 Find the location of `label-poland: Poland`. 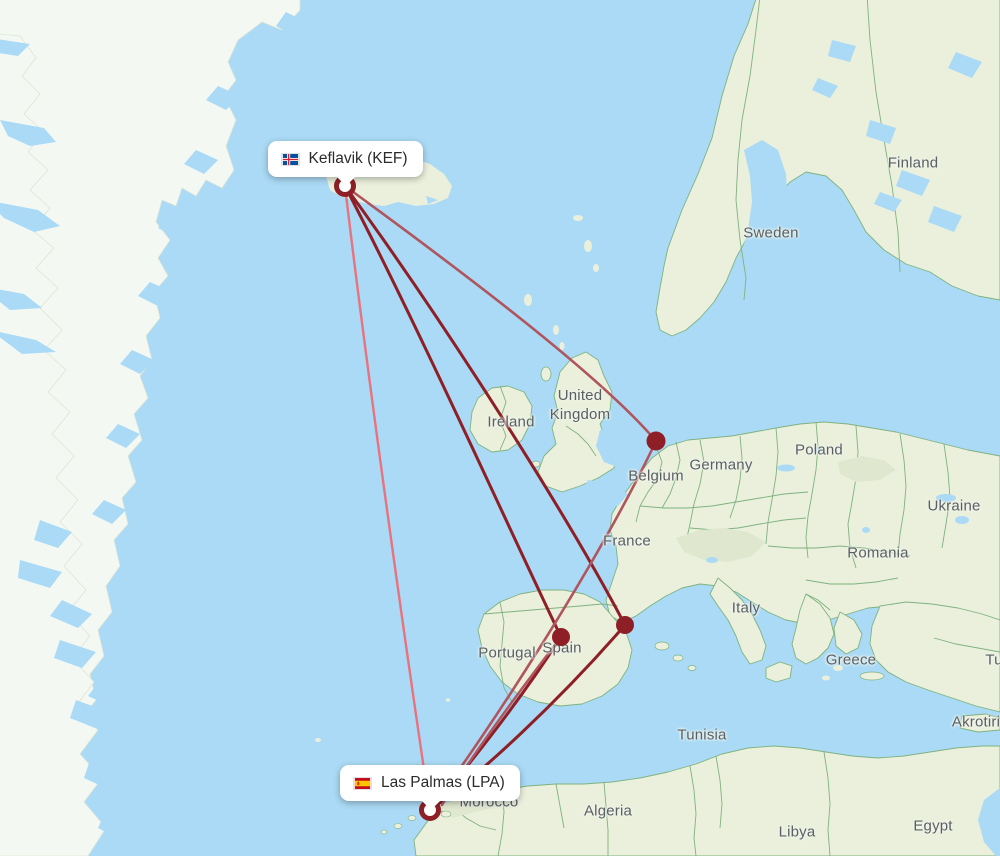

label-poland: Poland is located at coordinates (819, 450).